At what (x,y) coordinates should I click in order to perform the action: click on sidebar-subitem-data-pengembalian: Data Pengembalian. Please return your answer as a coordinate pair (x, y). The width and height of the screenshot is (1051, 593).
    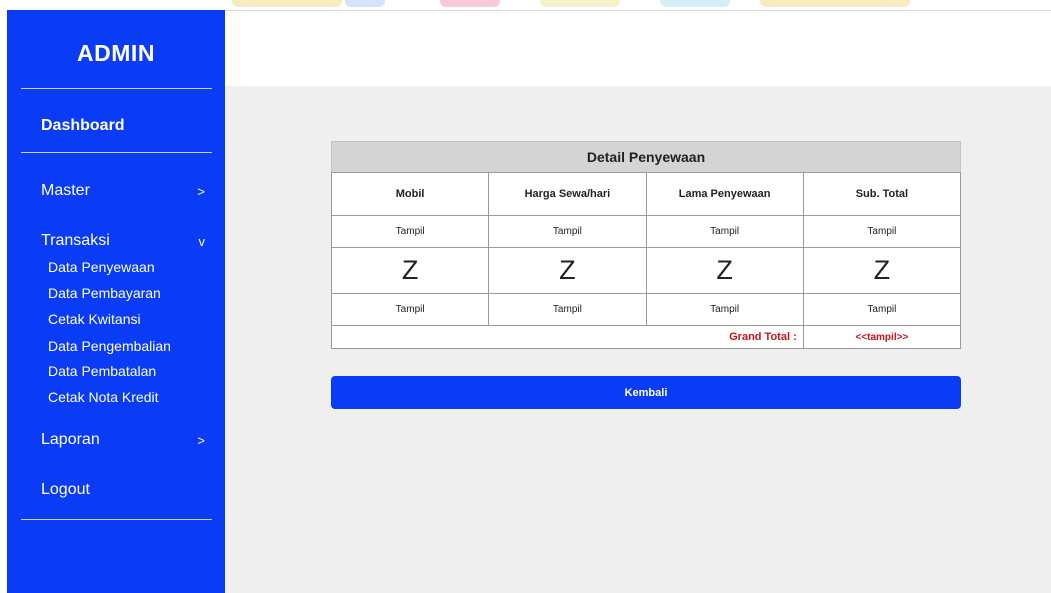
    Looking at the image, I should click on (109, 346).